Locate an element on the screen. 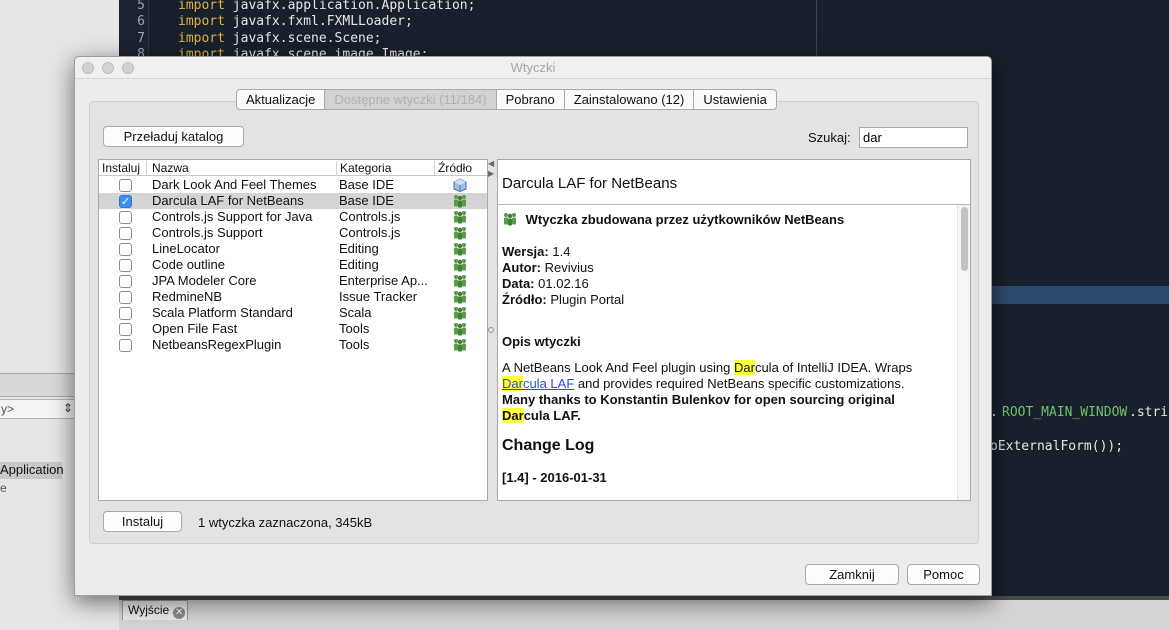  version-line: Wersja: 1.4 is located at coordinates (728, 252).